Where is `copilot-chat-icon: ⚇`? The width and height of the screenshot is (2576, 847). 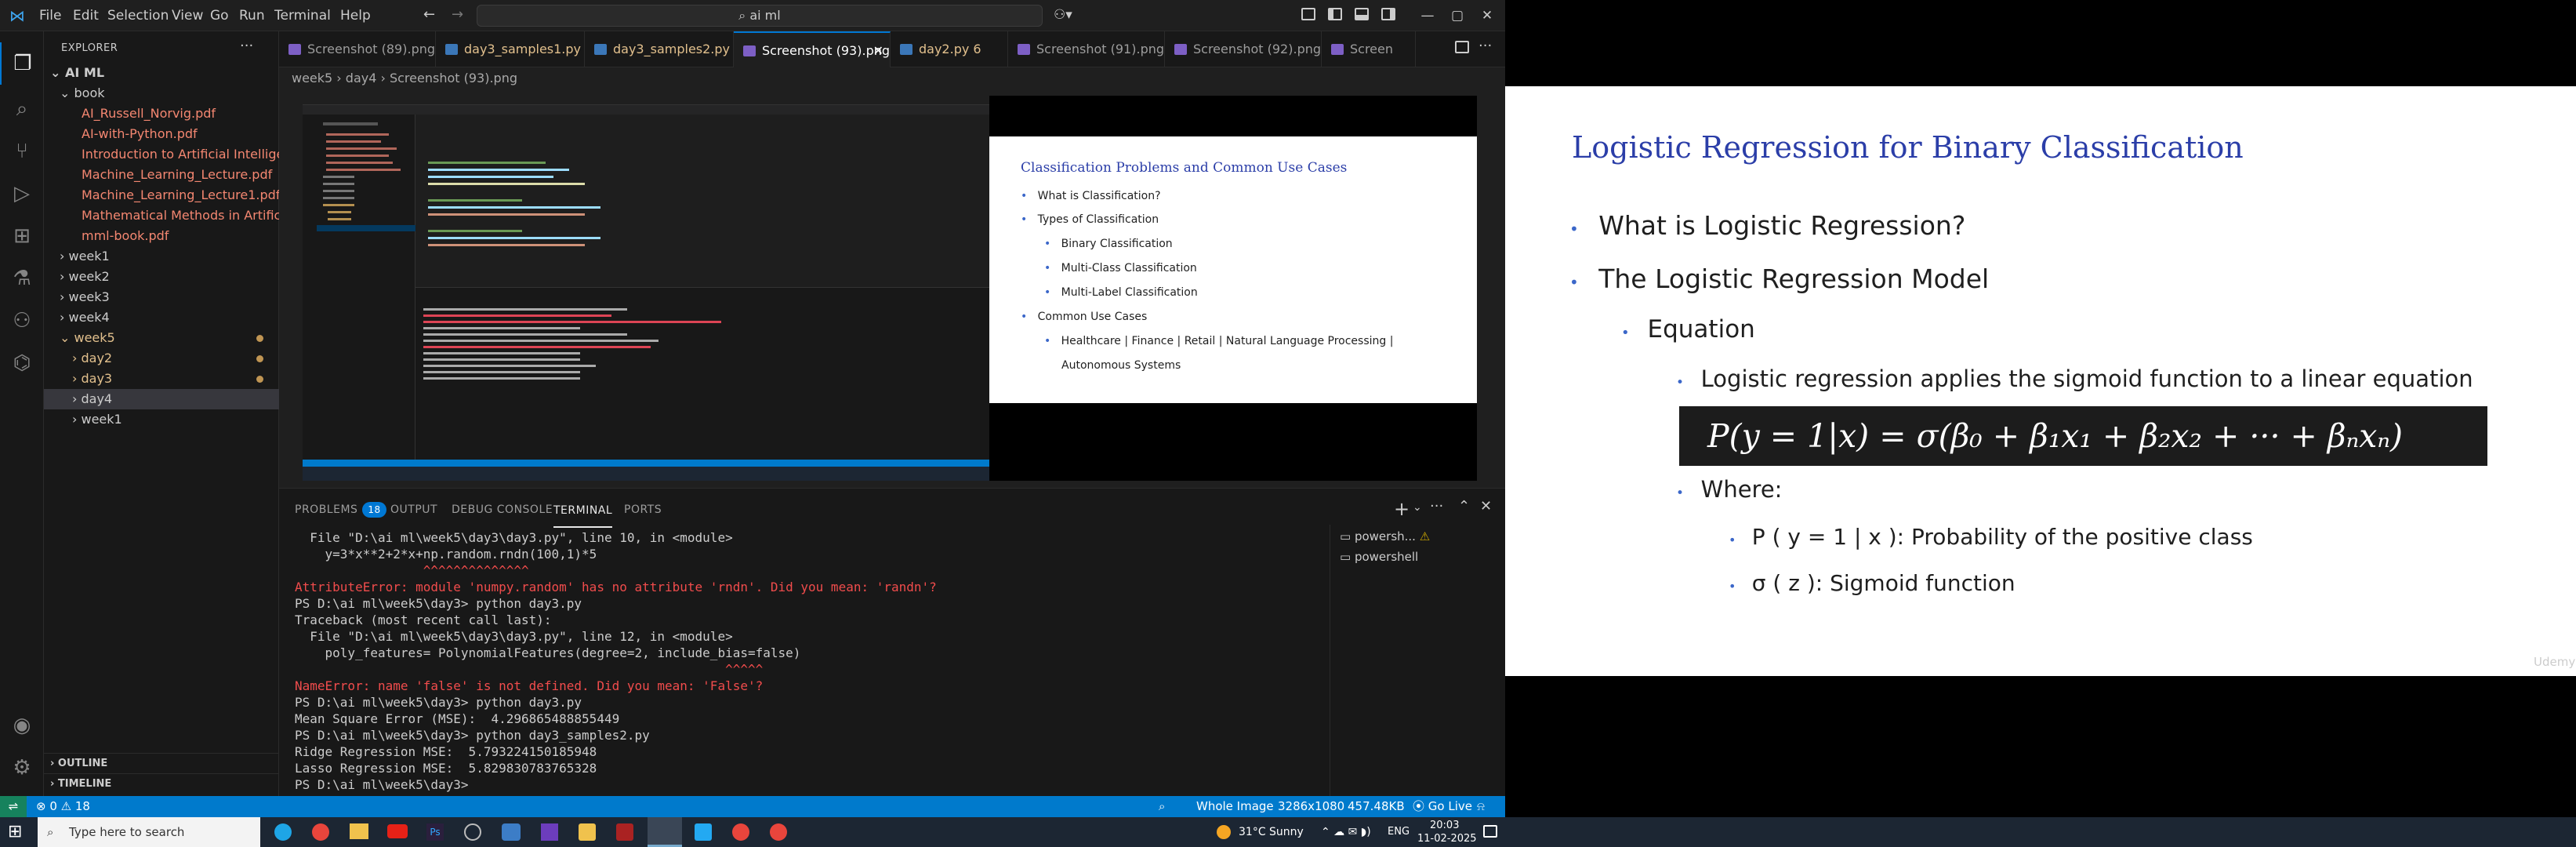 copilot-chat-icon: ⚇ is located at coordinates (22, 321).